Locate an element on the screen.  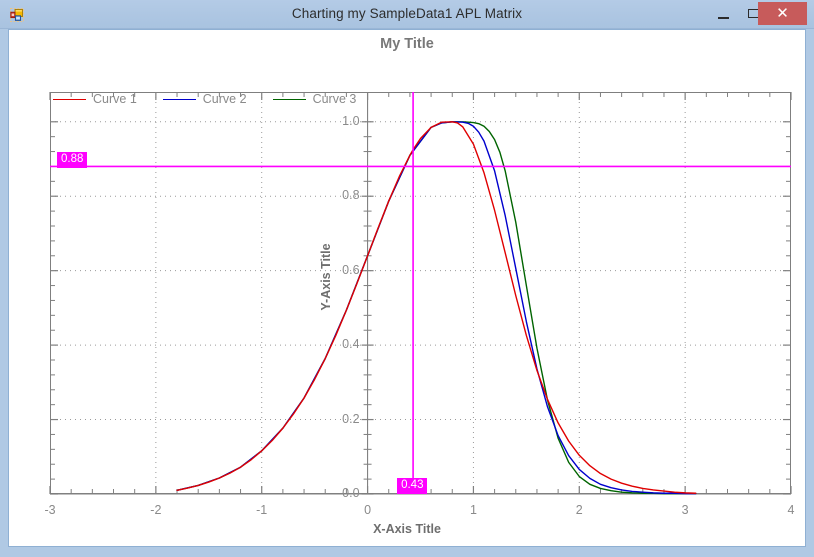
minimize-button is located at coordinates (723, 13).